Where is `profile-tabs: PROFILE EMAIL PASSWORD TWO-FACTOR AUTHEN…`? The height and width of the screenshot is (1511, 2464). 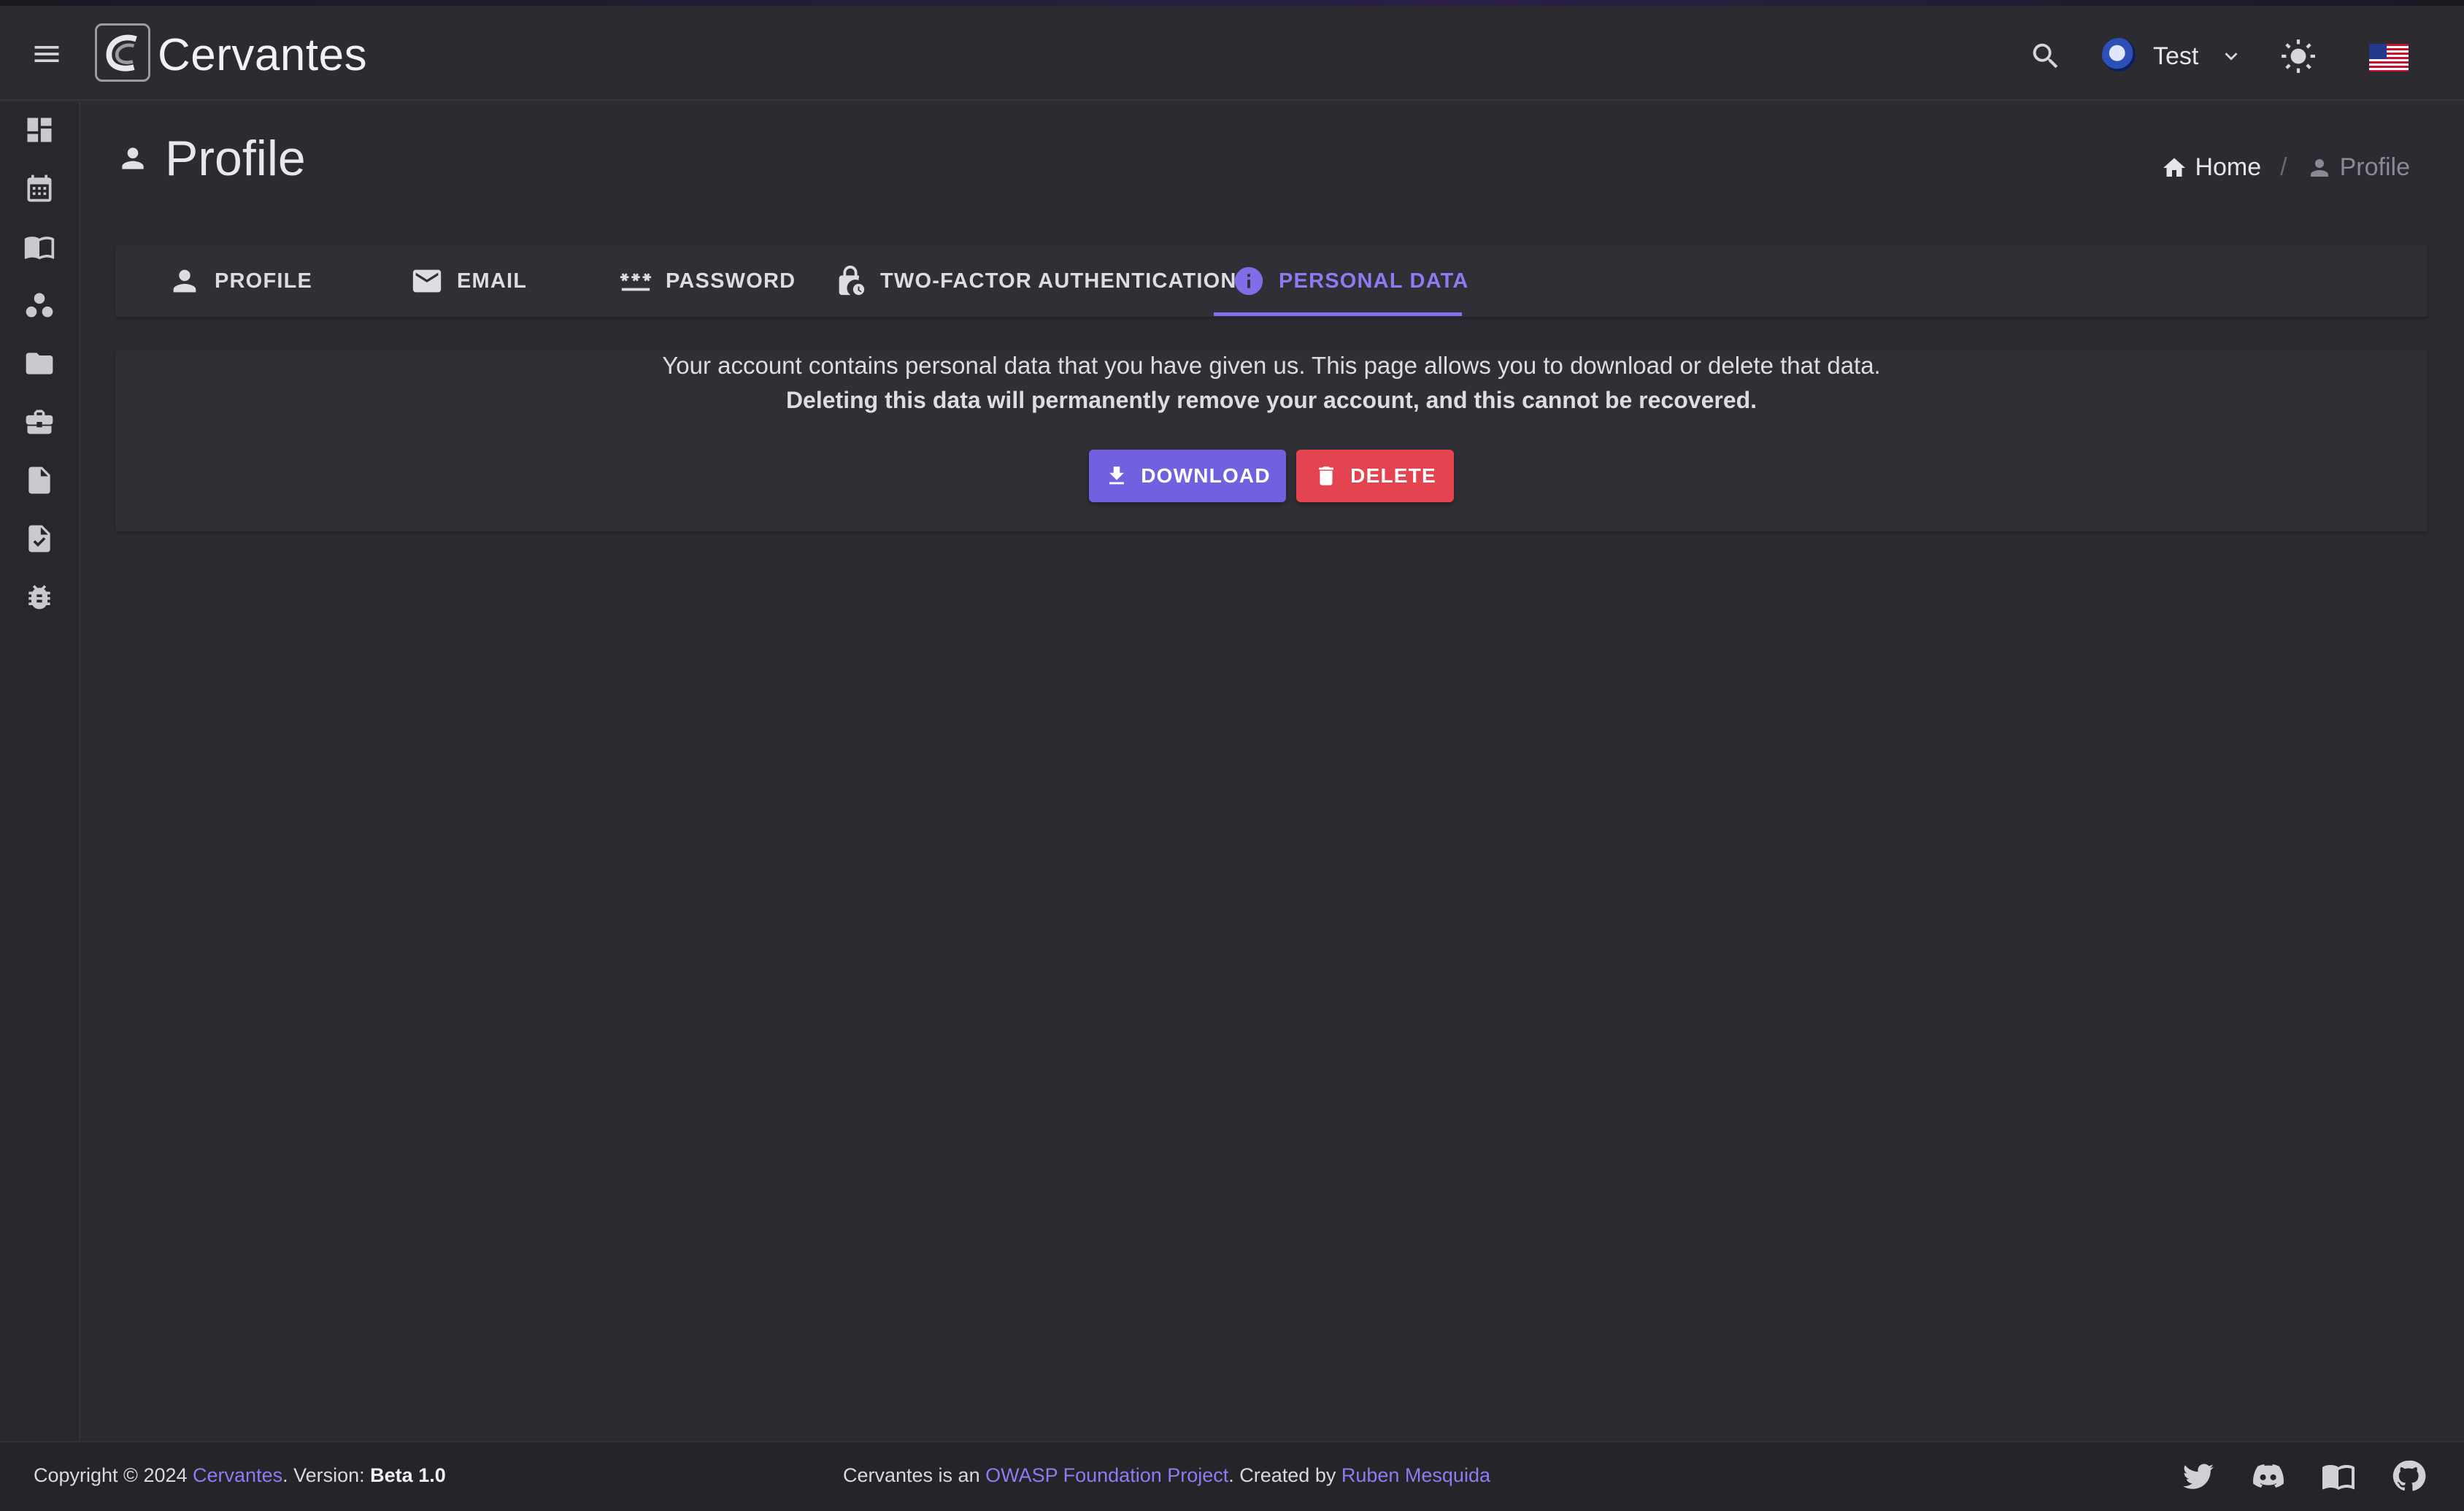
profile-tabs: PROFILE EMAIL PASSWORD TWO-FACTOR AUTHEN… is located at coordinates (1271, 281).